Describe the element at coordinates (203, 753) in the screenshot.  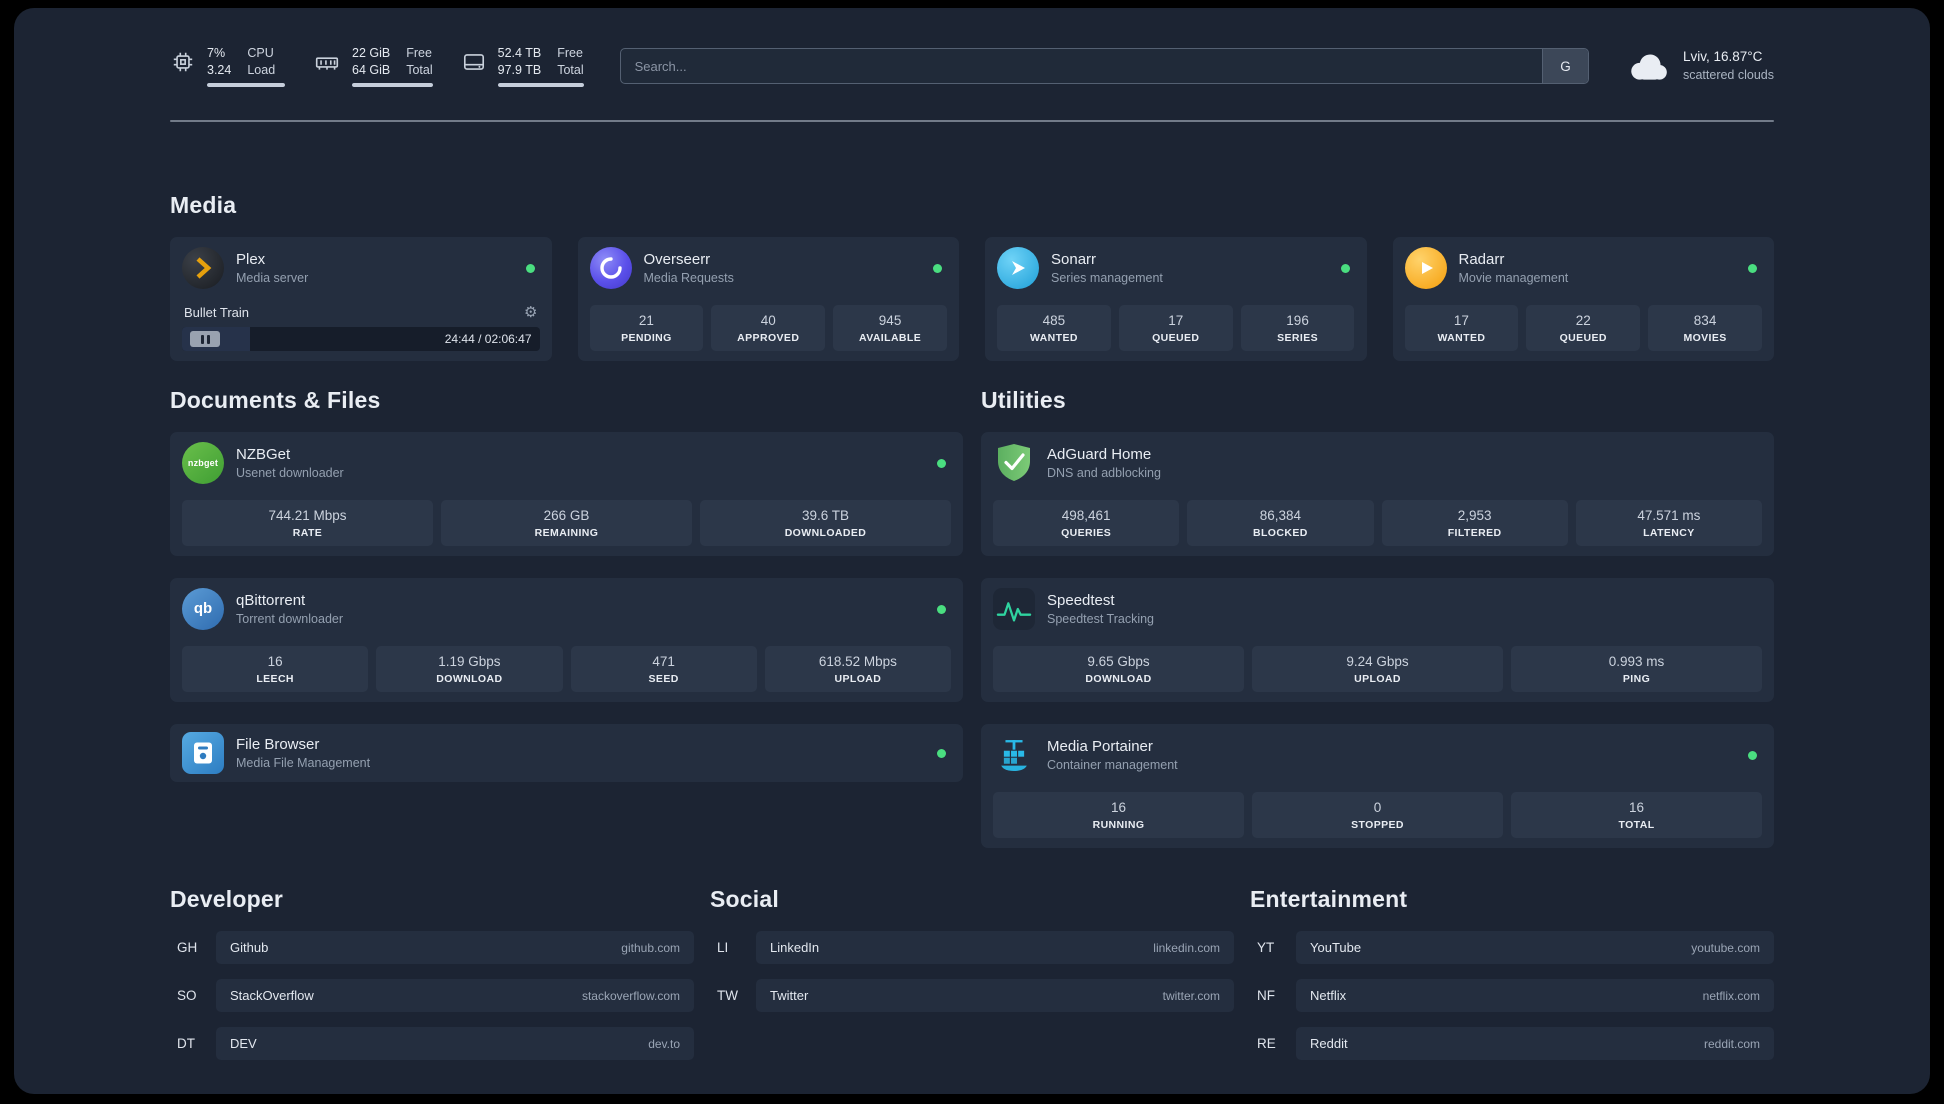
I see `filebrowser-icon` at that location.